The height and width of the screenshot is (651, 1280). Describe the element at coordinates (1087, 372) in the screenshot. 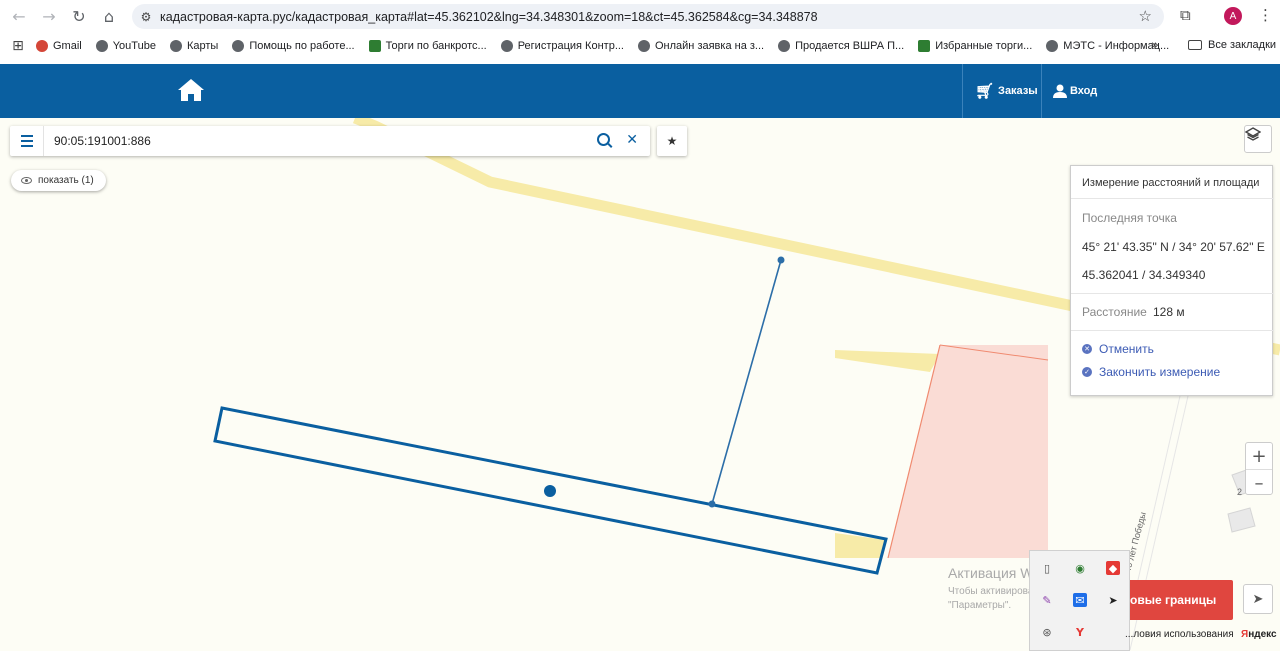

I see `check-icon: ✓` at that location.